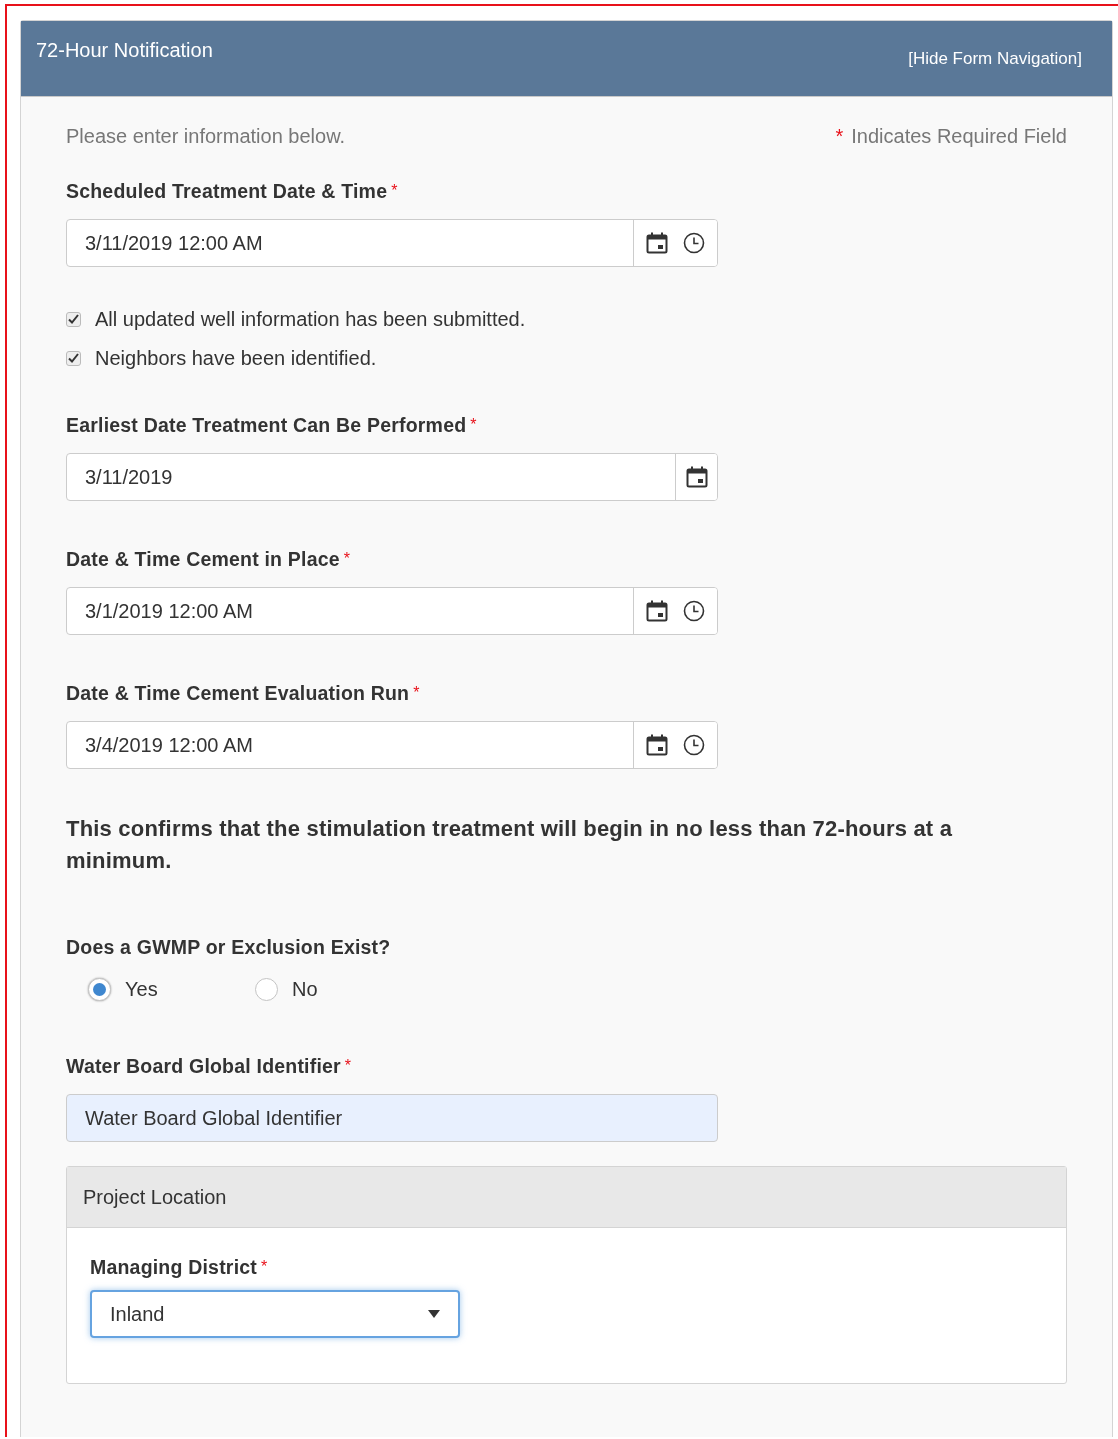 Image resolution: width=1118 pixels, height=1439 pixels. I want to click on intro-text: Please enter information below., so click(206, 136).